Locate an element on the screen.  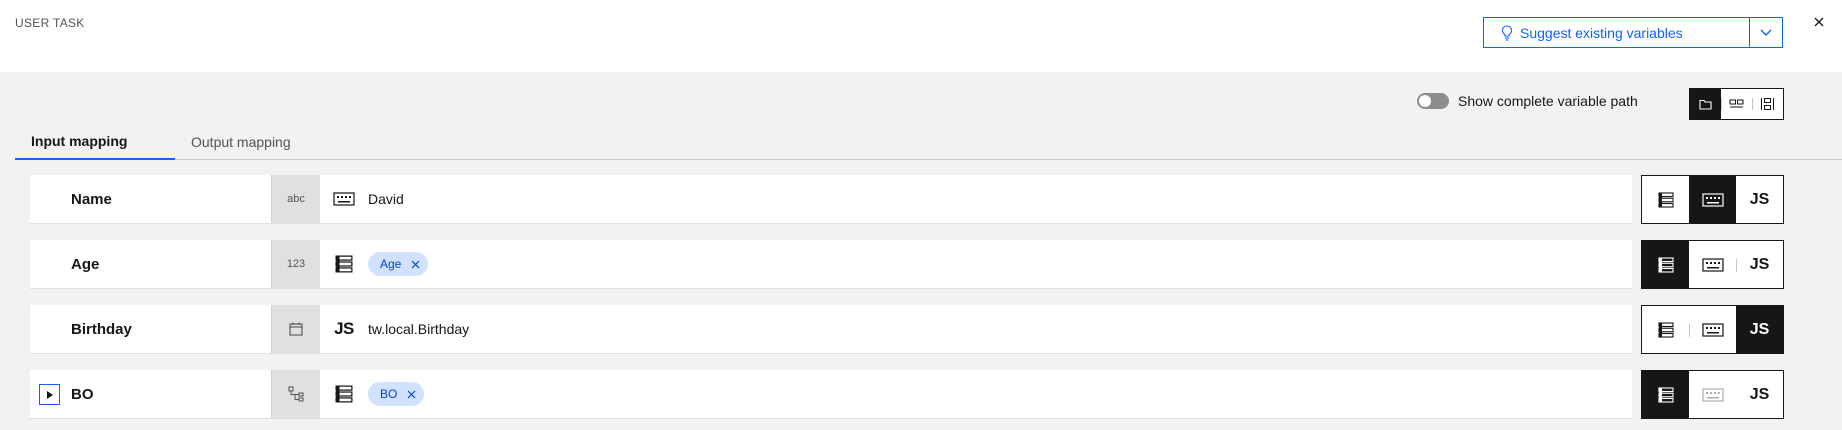
mapping-row-name: Name abc David JS is located at coordinates (907, 199).